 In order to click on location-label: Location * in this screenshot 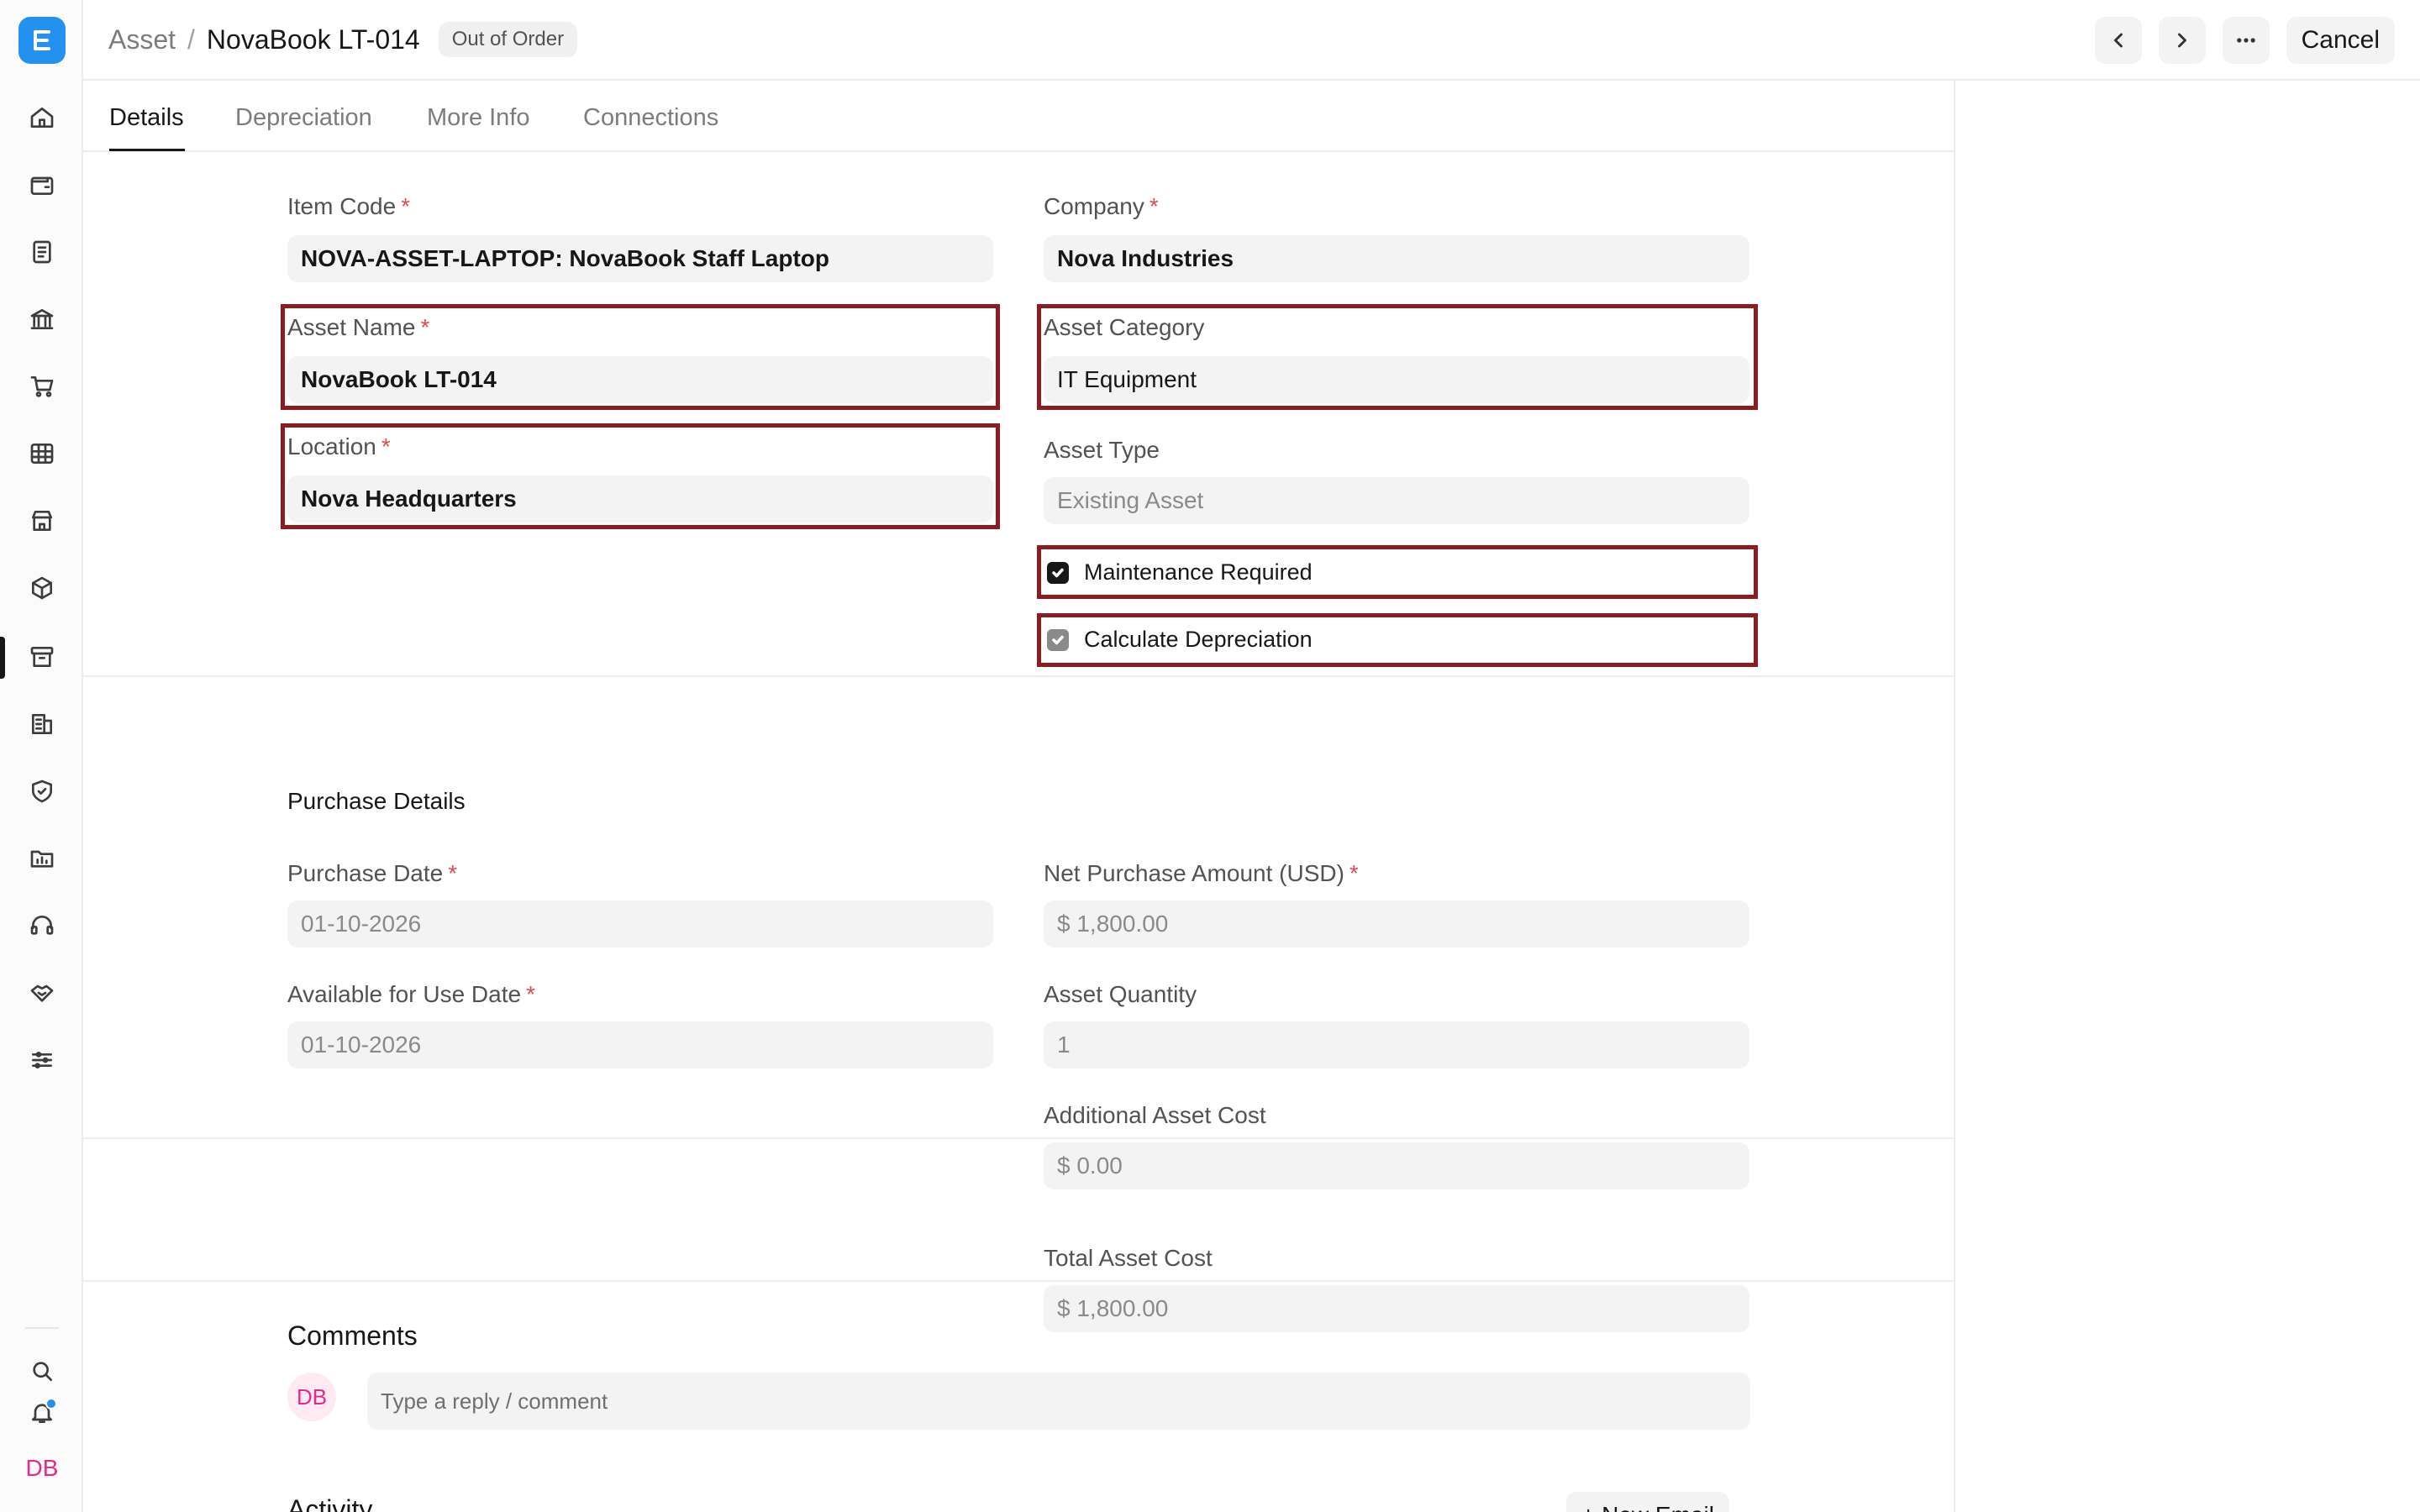, I will do `click(339, 446)`.